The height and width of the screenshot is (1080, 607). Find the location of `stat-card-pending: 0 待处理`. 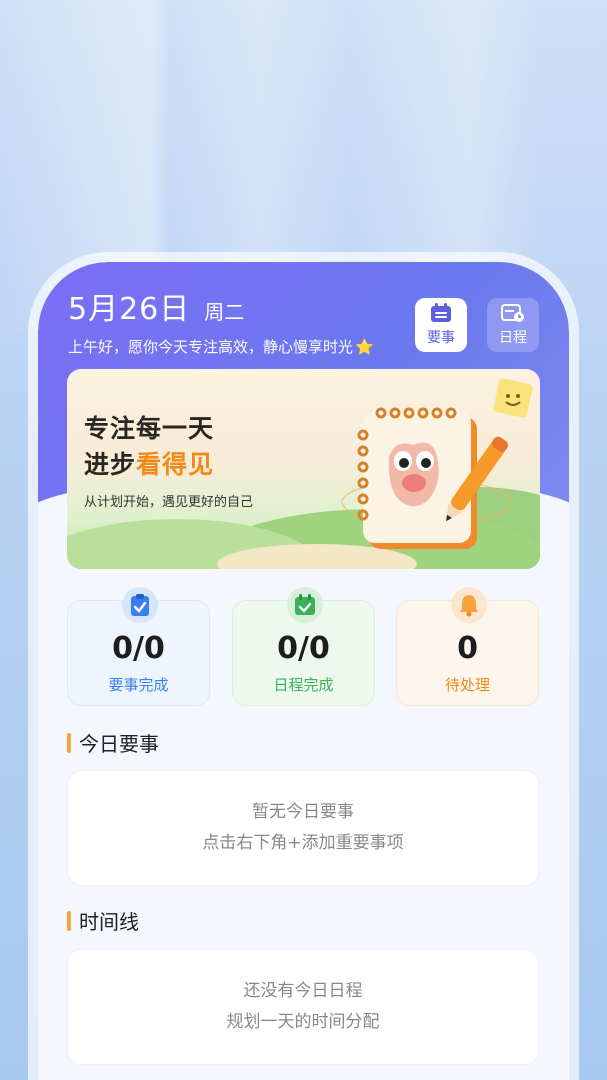

stat-card-pending: 0 待处理 is located at coordinates (467, 646).